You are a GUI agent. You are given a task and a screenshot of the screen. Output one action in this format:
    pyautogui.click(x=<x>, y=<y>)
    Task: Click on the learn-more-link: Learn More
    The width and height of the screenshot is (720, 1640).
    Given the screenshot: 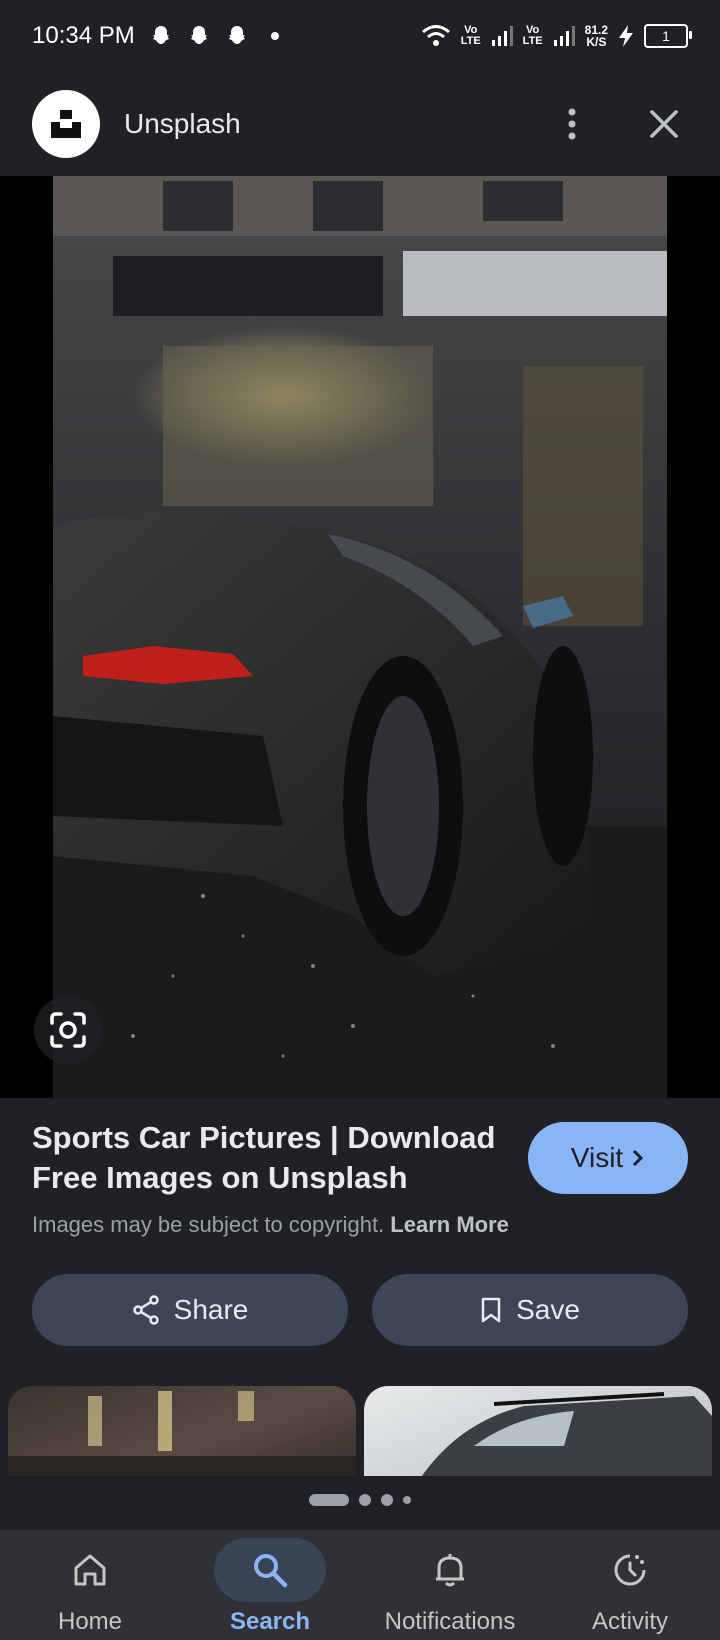 What is the action you would take?
    pyautogui.click(x=449, y=1224)
    